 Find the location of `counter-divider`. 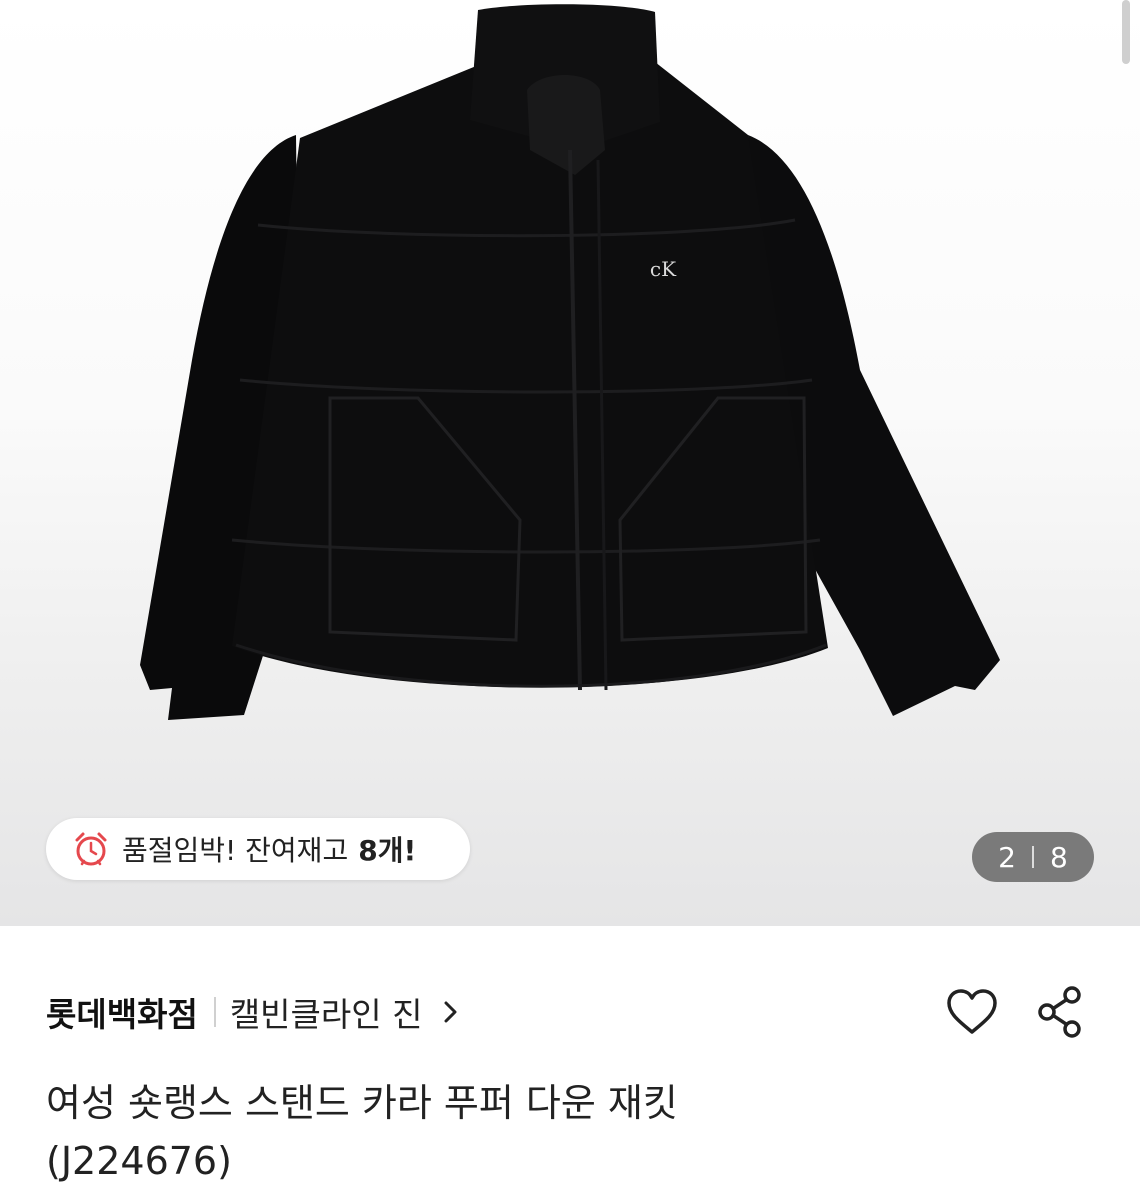

counter-divider is located at coordinates (1033, 857).